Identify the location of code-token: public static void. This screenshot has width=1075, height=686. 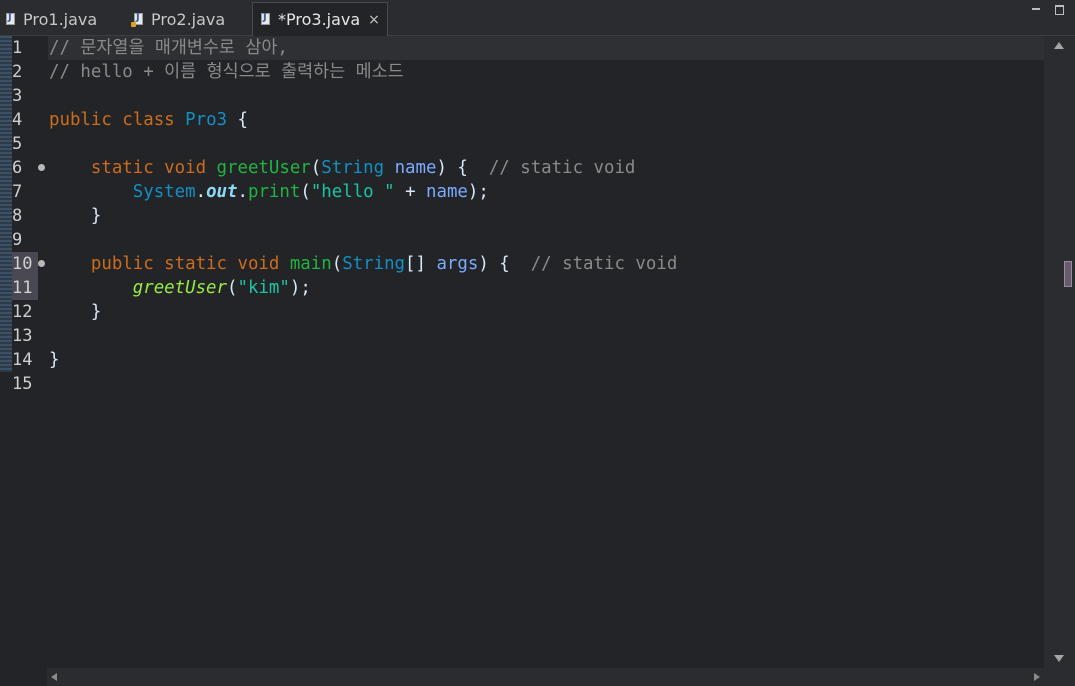
(190, 264).